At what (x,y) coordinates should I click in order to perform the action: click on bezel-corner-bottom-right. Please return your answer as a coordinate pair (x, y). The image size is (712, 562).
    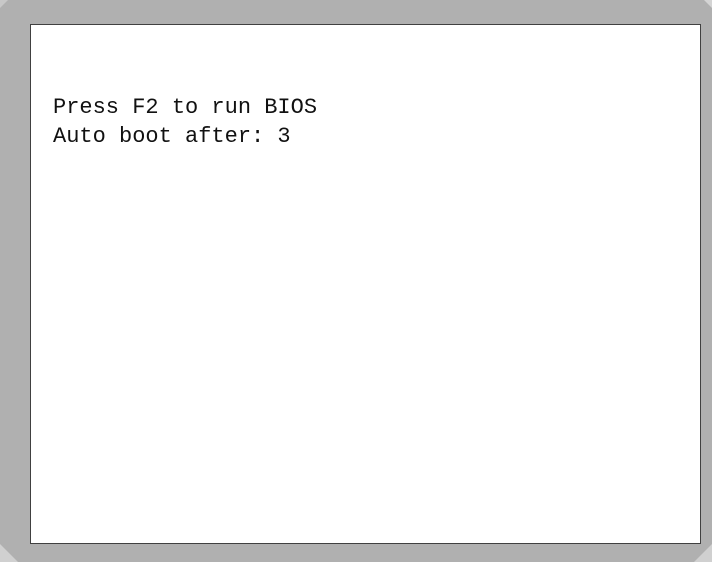
    Looking at the image, I should click on (703, 553).